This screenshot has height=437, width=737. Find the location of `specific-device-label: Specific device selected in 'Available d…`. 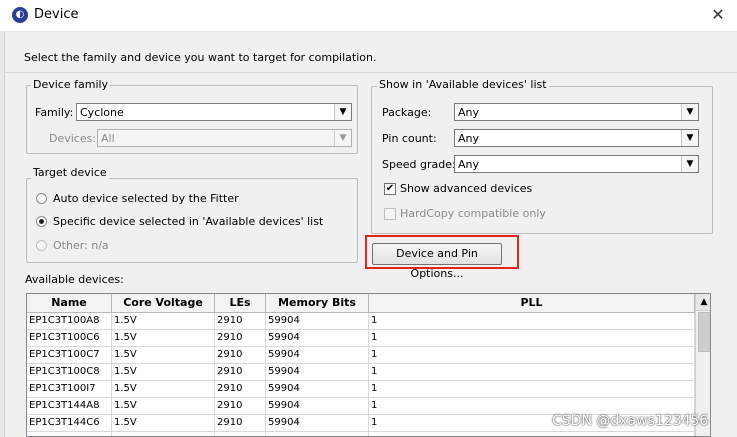

specific-device-label: Specific device selected in 'Available d… is located at coordinates (188, 221).